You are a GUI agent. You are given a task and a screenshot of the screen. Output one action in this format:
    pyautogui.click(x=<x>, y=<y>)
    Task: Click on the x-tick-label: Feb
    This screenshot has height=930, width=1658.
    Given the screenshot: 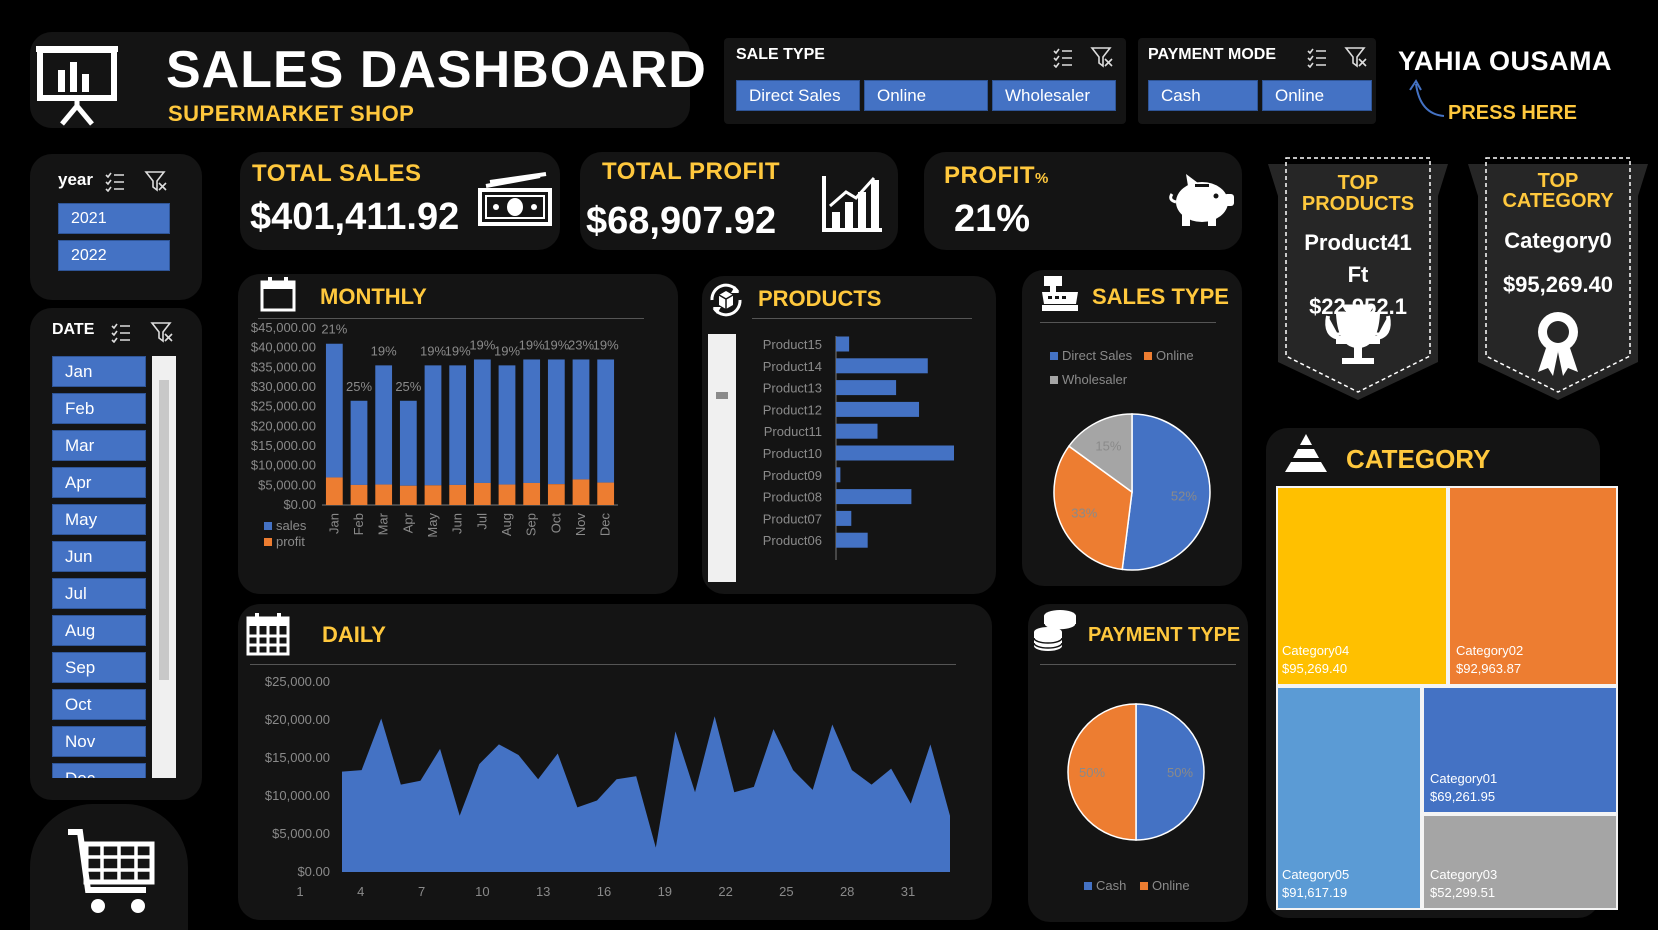 What is the action you would take?
    pyautogui.click(x=358, y=524)
    